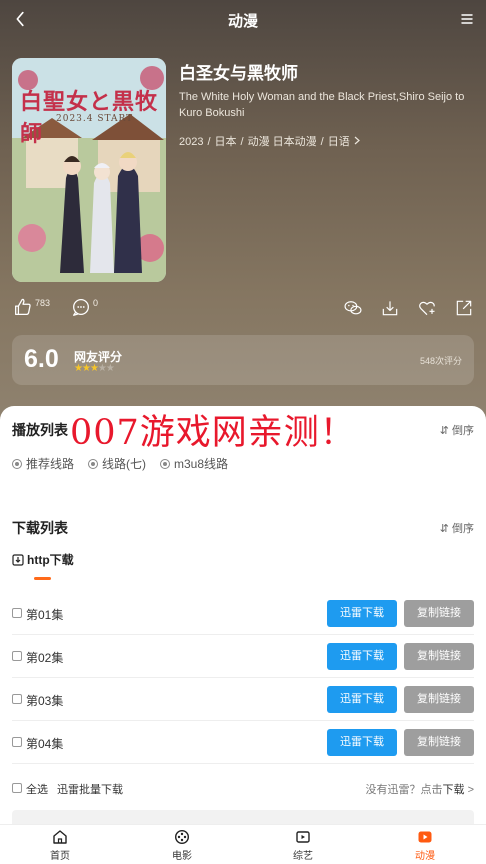  Describe the element at coordinates (43, 303) in the screenshot. I see `like-count: 783` at that location.